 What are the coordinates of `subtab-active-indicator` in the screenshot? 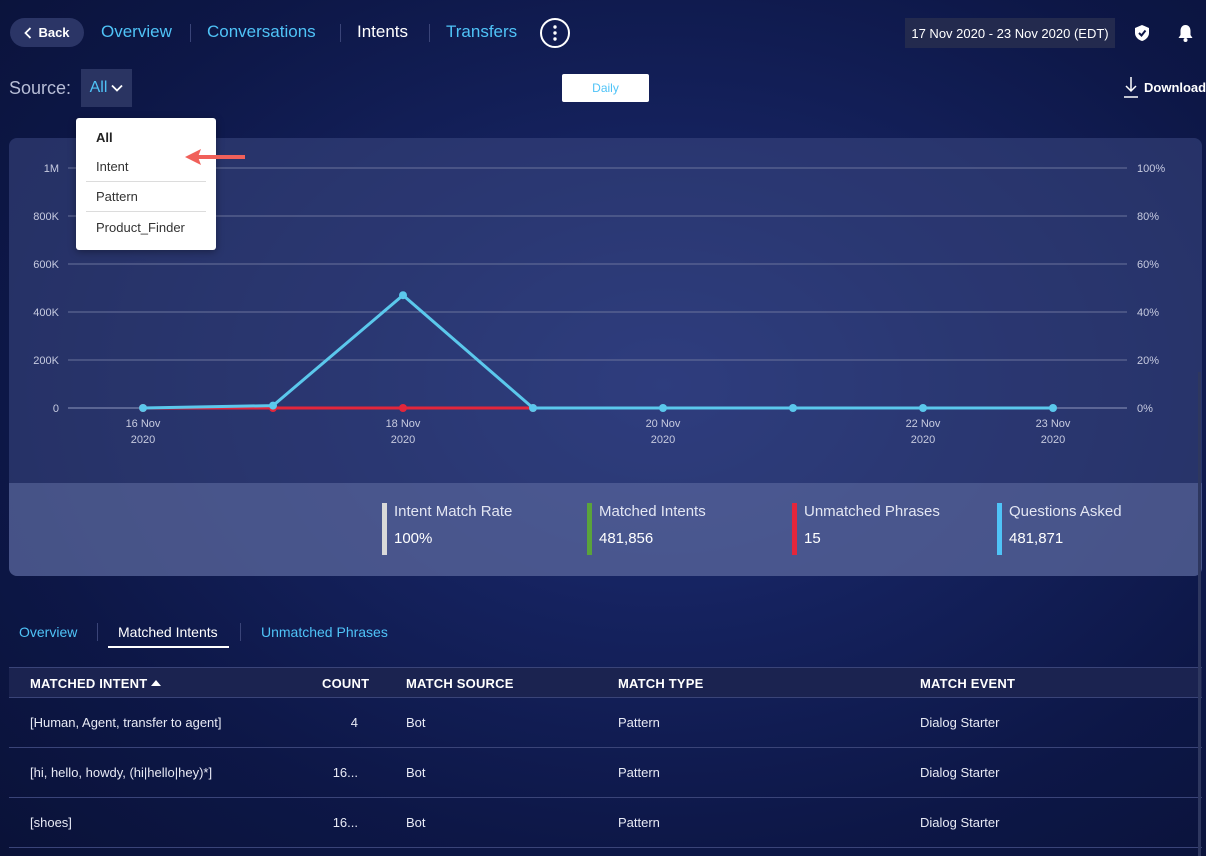 It's located at (168, 647).